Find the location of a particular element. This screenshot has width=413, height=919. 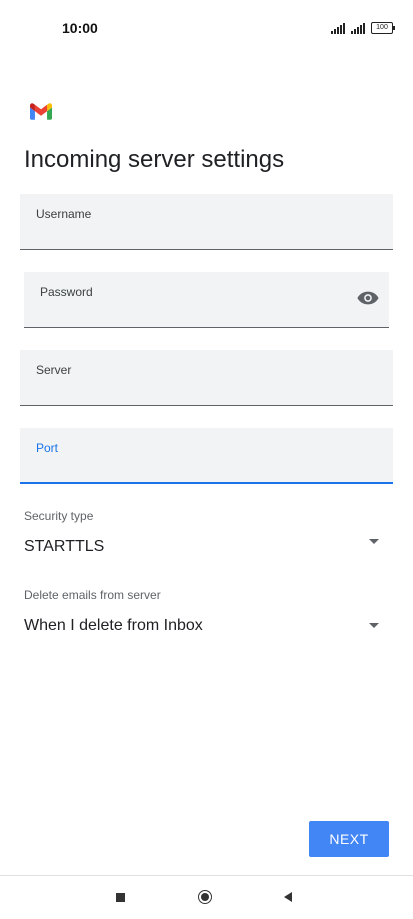

security-type-label: Security type is located at coordinates (59, 516).